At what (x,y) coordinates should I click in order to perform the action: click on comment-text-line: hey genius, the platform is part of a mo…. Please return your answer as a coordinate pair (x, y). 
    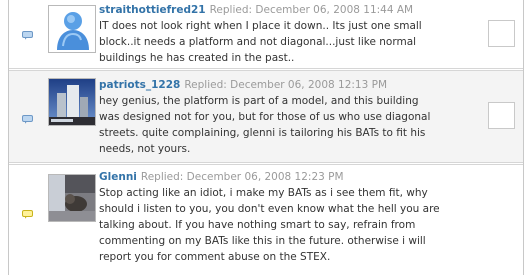
    Looking at the image, I should click on (259, 101).